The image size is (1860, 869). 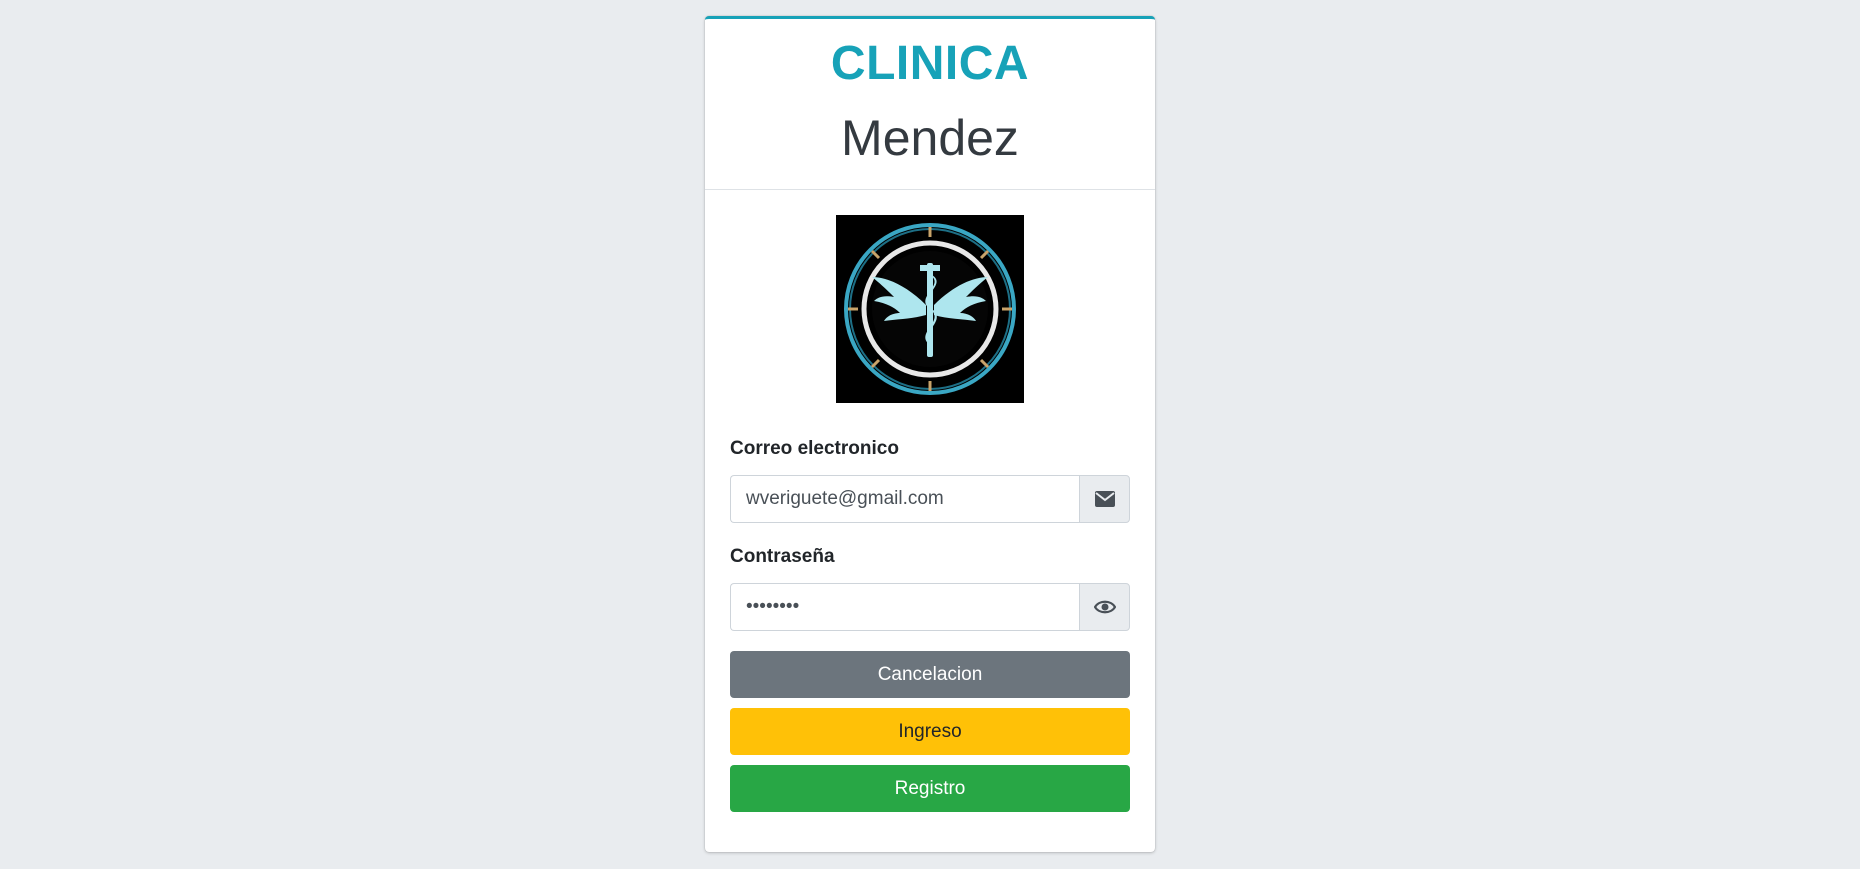 I want to click on email-input-group, so click(x=930, y=499).